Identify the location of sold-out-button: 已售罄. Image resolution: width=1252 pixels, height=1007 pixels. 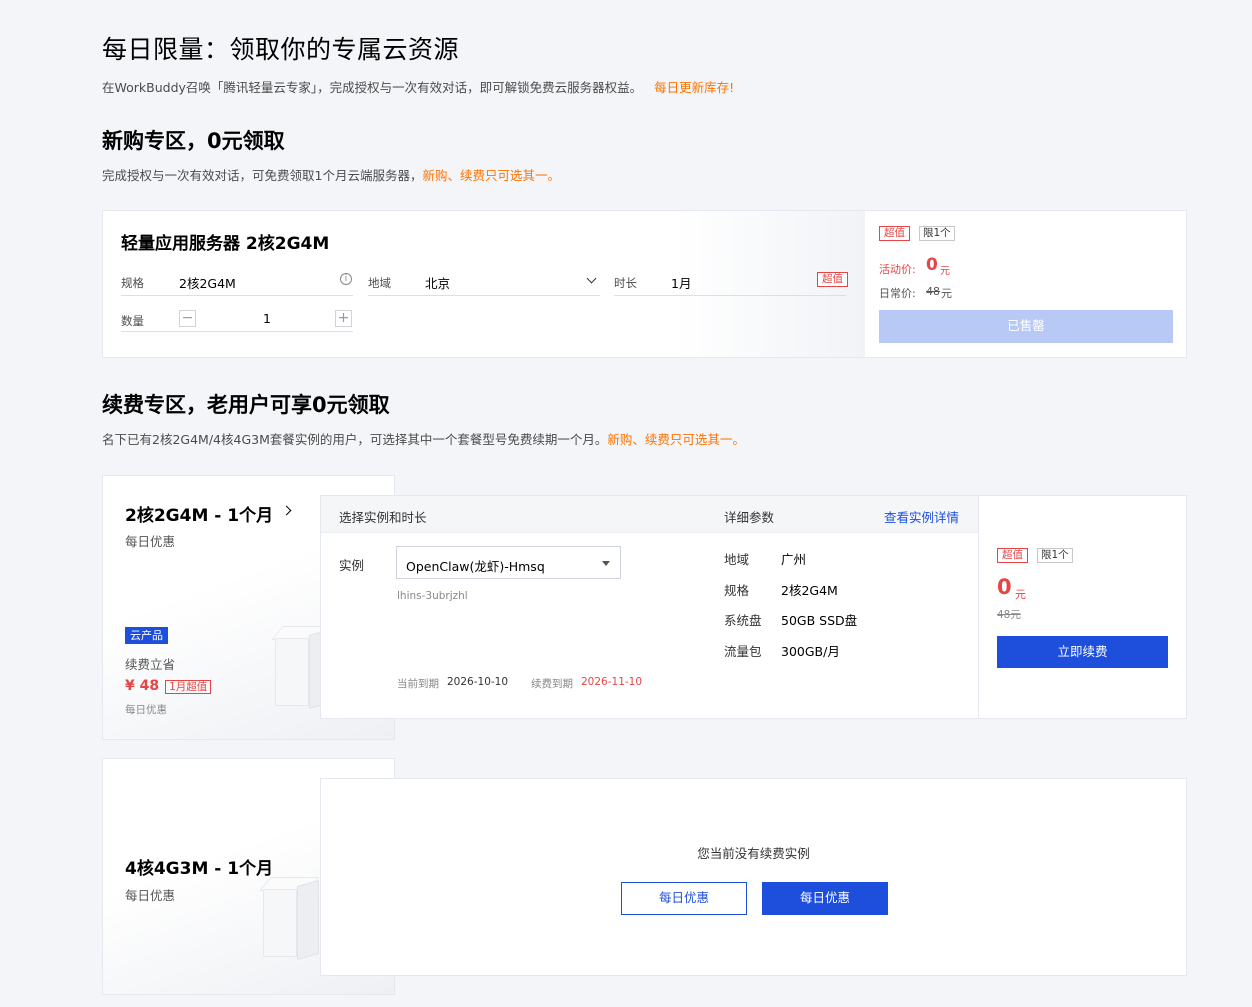
(1026, 326).